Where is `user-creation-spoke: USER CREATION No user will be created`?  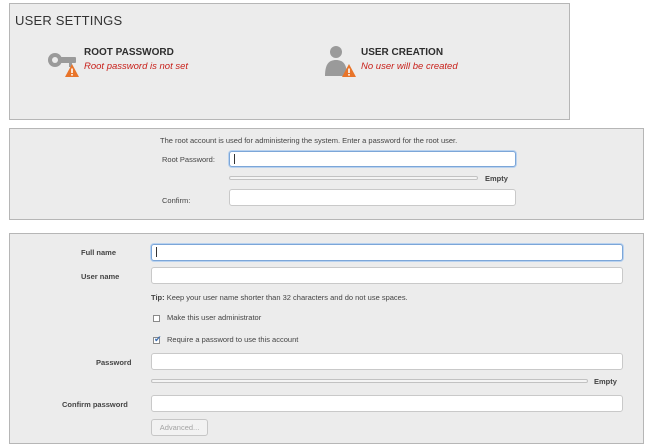 user-creation-spoke: USER CREATION No user will be created is located at coordinates (433, 64).